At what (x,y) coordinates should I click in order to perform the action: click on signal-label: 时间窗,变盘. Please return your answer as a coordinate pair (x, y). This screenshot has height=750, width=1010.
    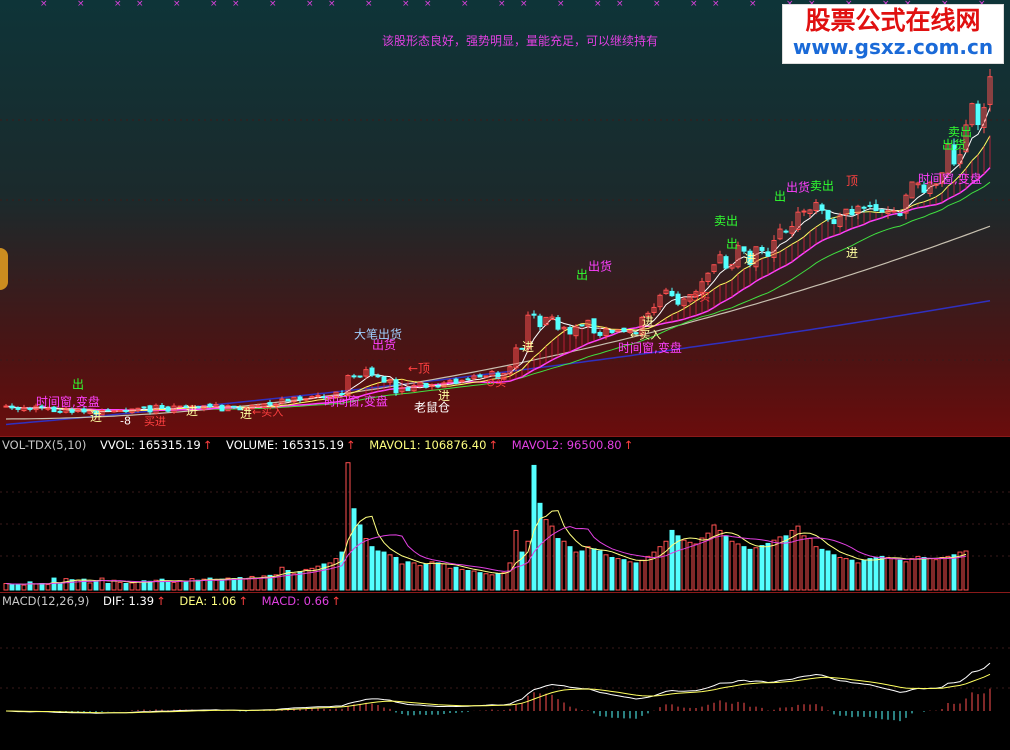
    Looking at the image, I should click on (68, 401).